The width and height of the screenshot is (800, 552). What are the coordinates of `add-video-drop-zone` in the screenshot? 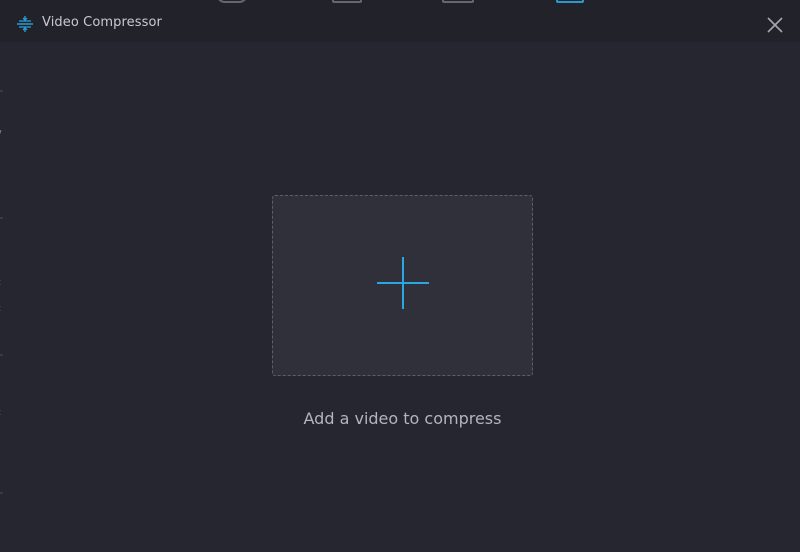 It's located at (402, 285).